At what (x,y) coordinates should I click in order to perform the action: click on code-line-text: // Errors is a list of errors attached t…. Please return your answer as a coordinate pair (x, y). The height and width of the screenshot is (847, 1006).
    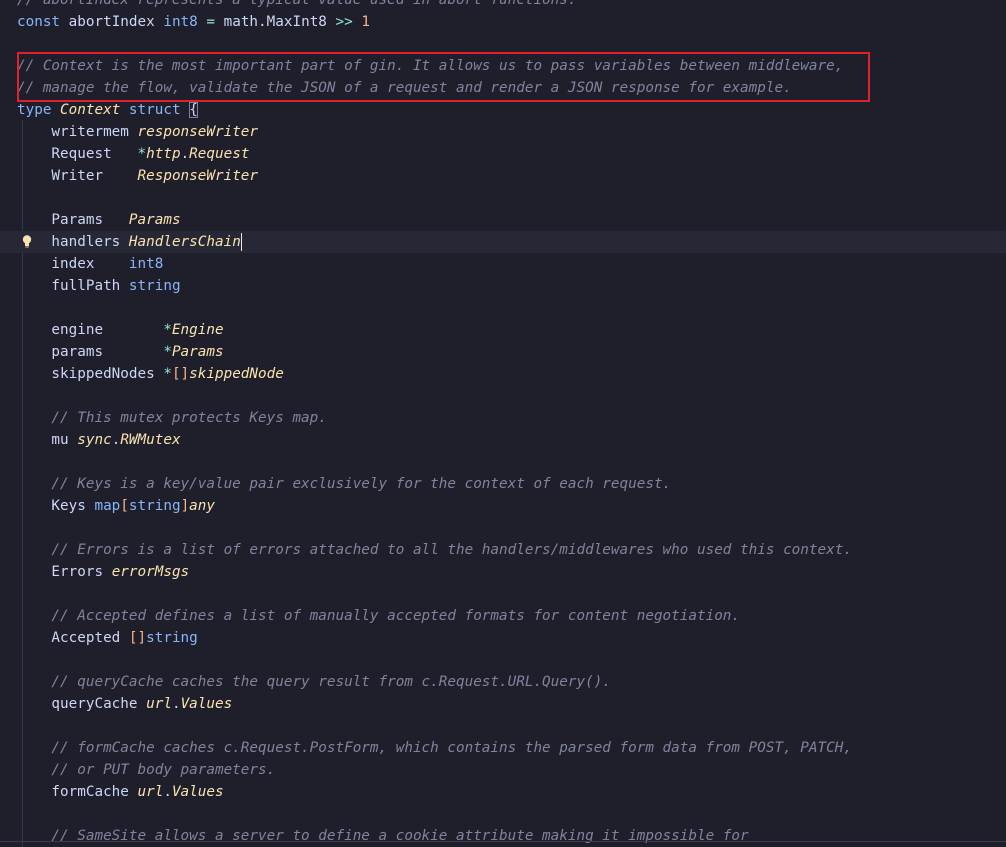
    Looking at the image, I should click on (434, 550).